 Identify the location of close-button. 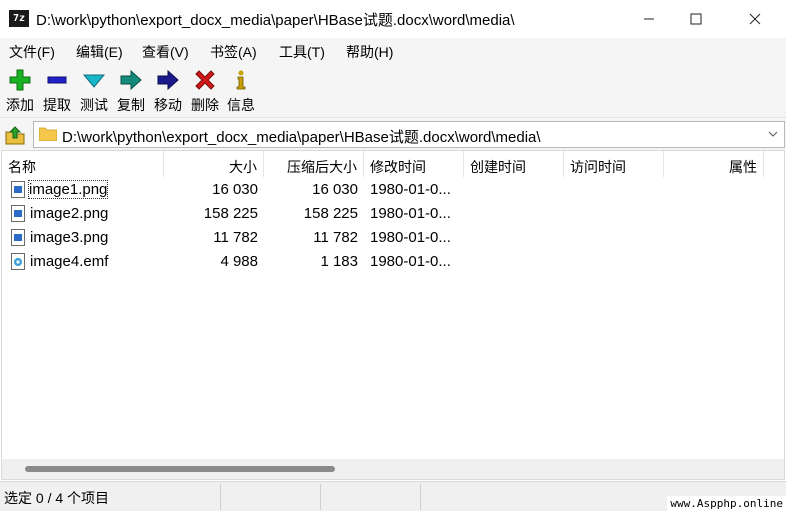
(755, 19).